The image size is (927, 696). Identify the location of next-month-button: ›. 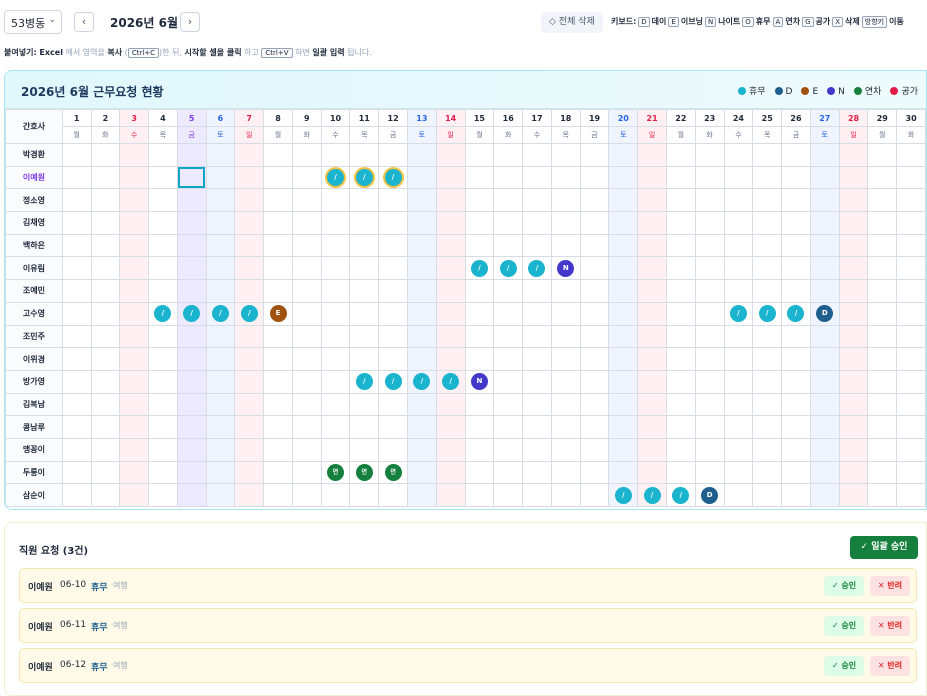
(190, 22).